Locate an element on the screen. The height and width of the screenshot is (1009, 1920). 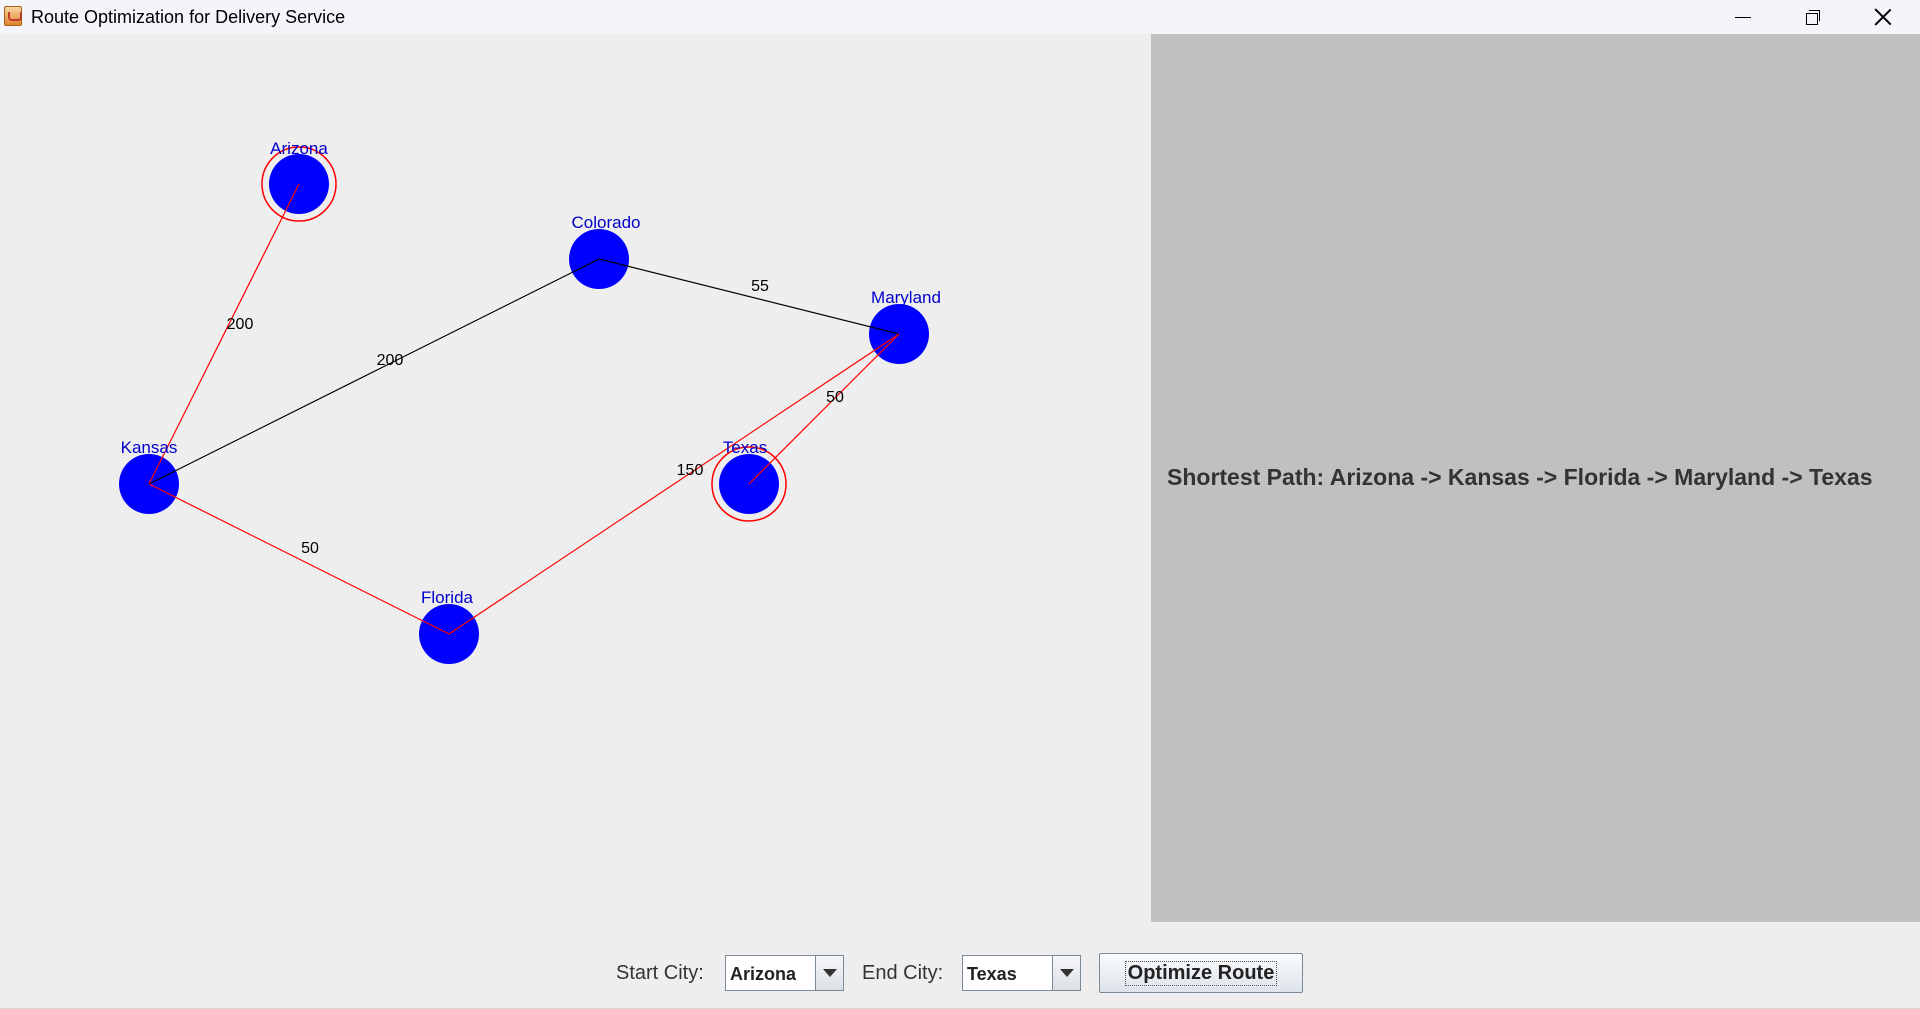
window-title: Route Optimization for Delivery Service is located at coordinates (188, 17).